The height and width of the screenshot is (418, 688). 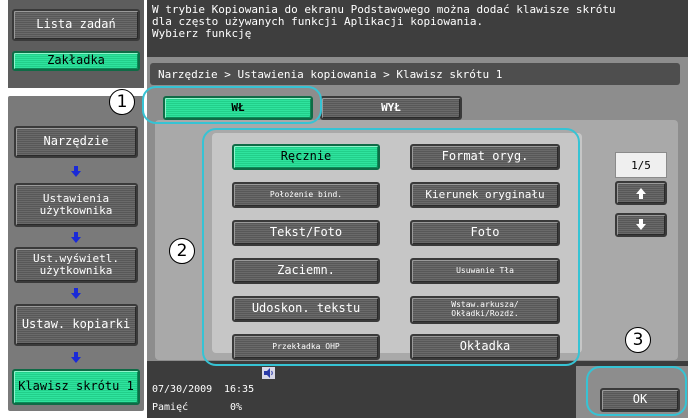 What do you see at coordinates (76, 265) in the screenshot?
I see `sidebar-item-display-settings: Ust.wyświetl. użytkownika` at bounding box center [76, 265].